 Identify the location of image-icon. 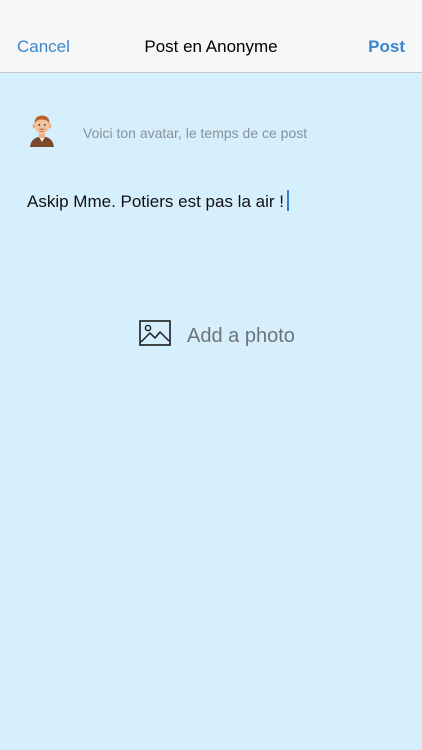
(155, 333).